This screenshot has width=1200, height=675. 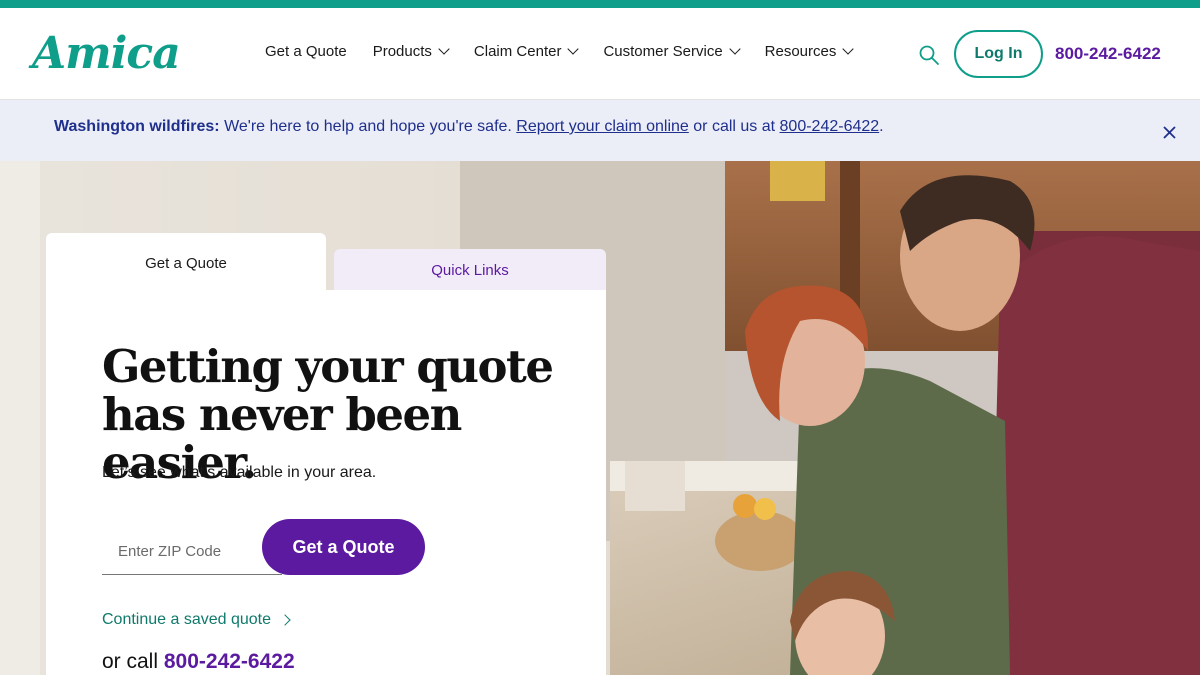 I want to click on amica-logo: Amica, so click(x=106, y=53).